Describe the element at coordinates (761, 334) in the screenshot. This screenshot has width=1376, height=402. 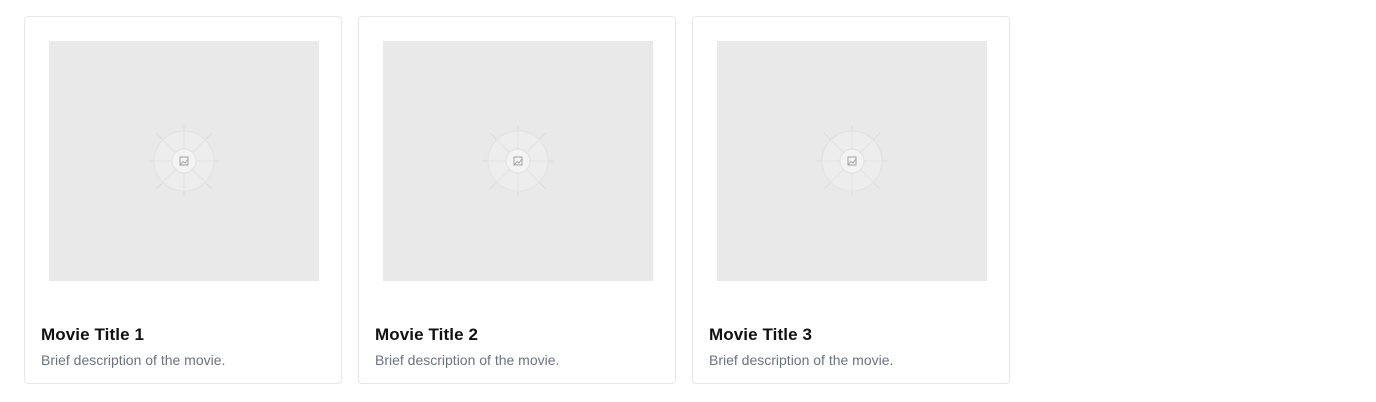
I see `movie-title: Movie Title 3` at that location.